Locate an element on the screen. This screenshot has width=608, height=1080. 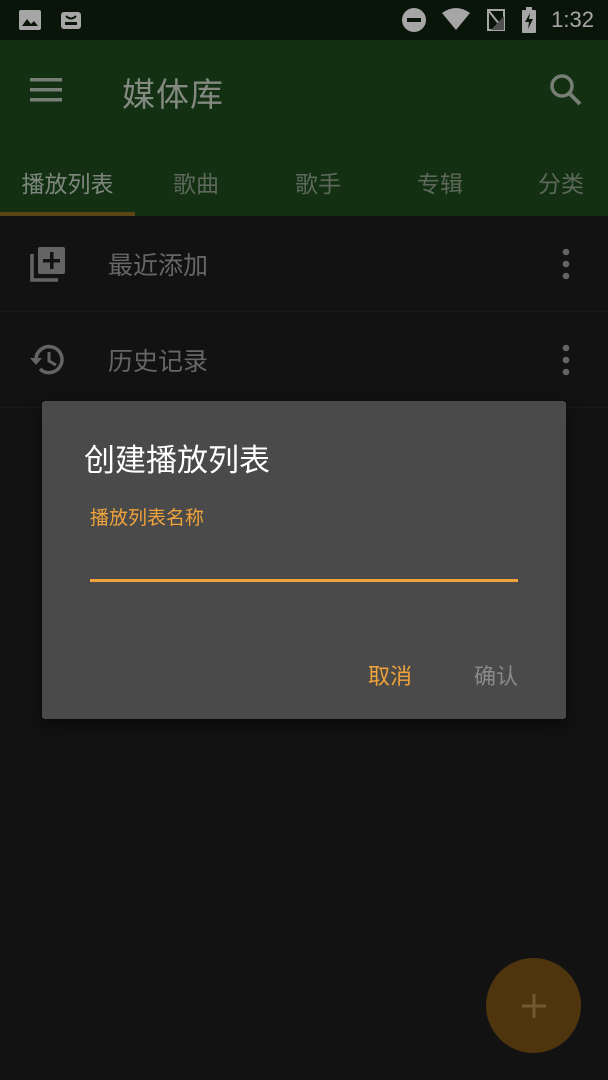
dialog-actions: 取消 确认 is located at coordinates (443, 675).